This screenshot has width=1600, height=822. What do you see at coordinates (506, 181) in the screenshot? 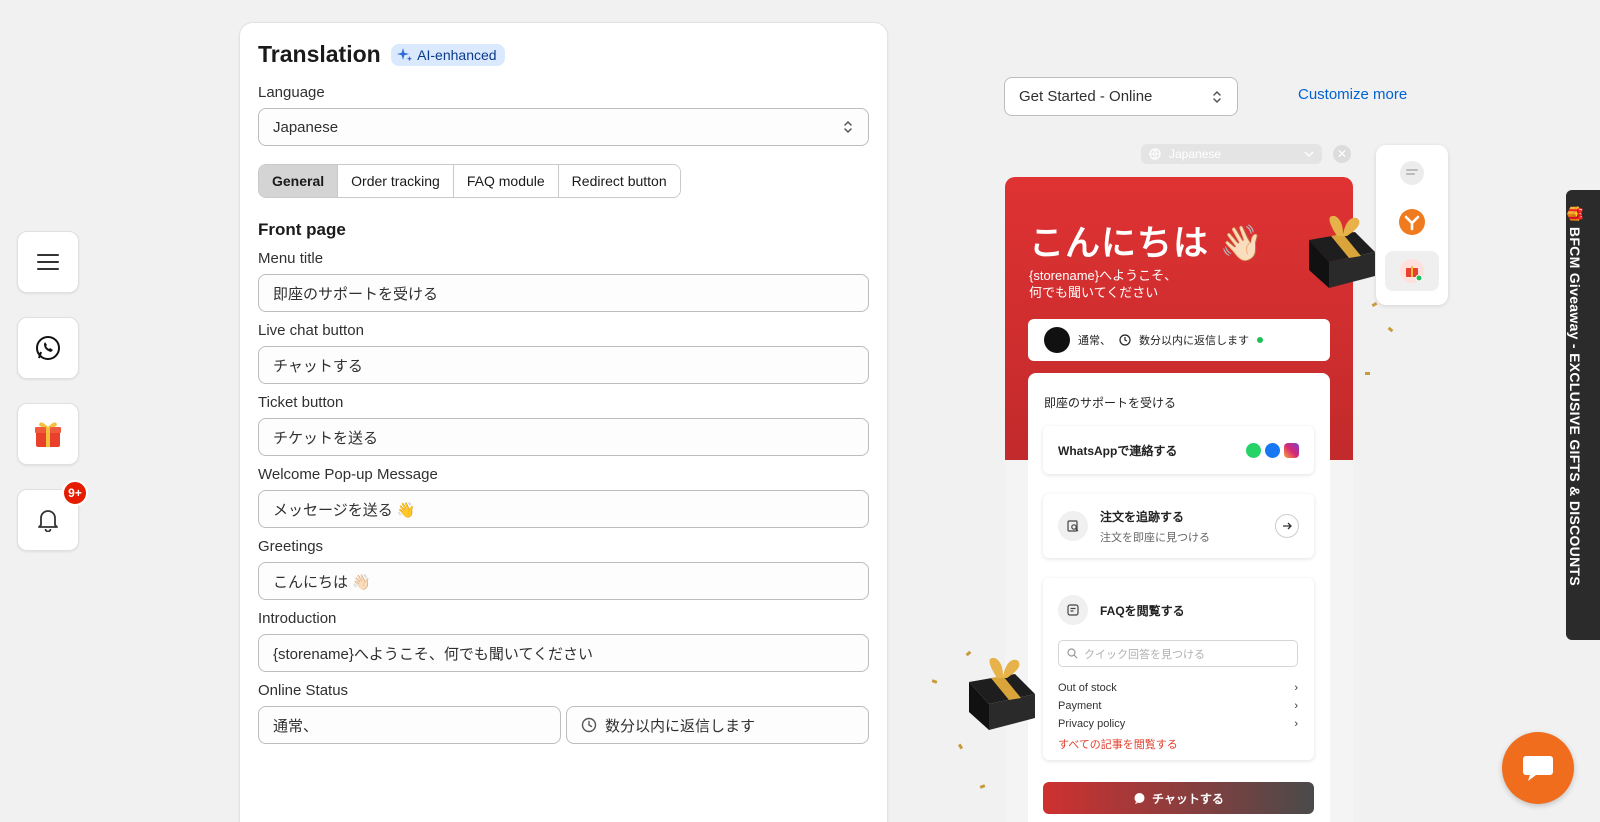
I see `tab-faq-module: FAQ module` at bounding box center [506, 181].